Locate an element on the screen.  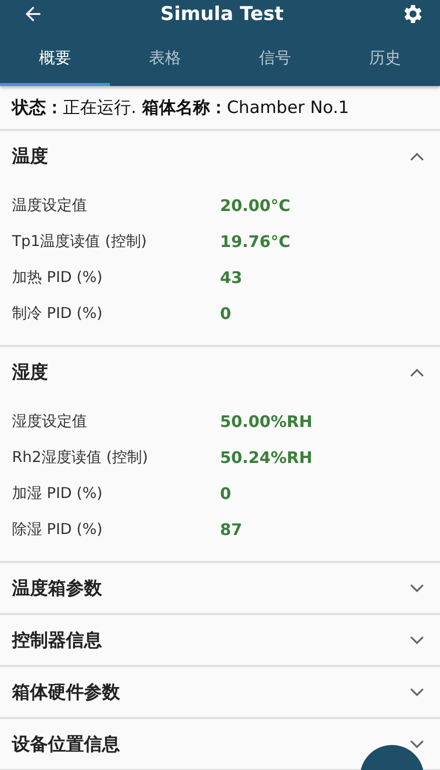
tab: 历史 is located at coordinates (385, 60).